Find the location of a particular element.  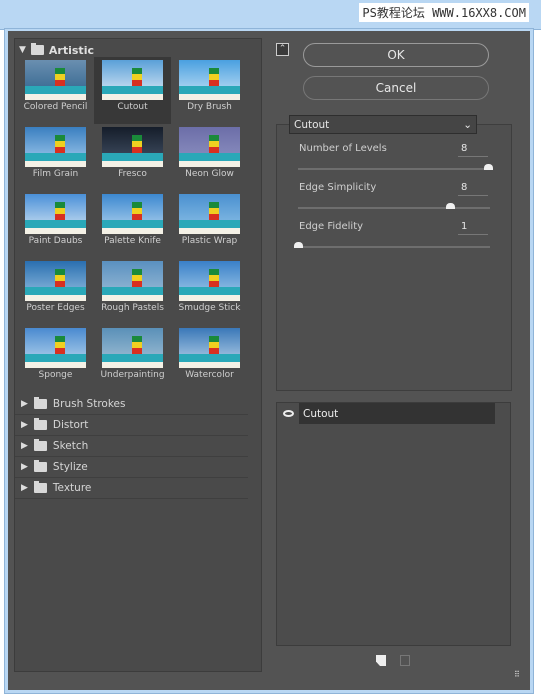

param-label: Edge Simplicity is located at coordinates (338, 187).